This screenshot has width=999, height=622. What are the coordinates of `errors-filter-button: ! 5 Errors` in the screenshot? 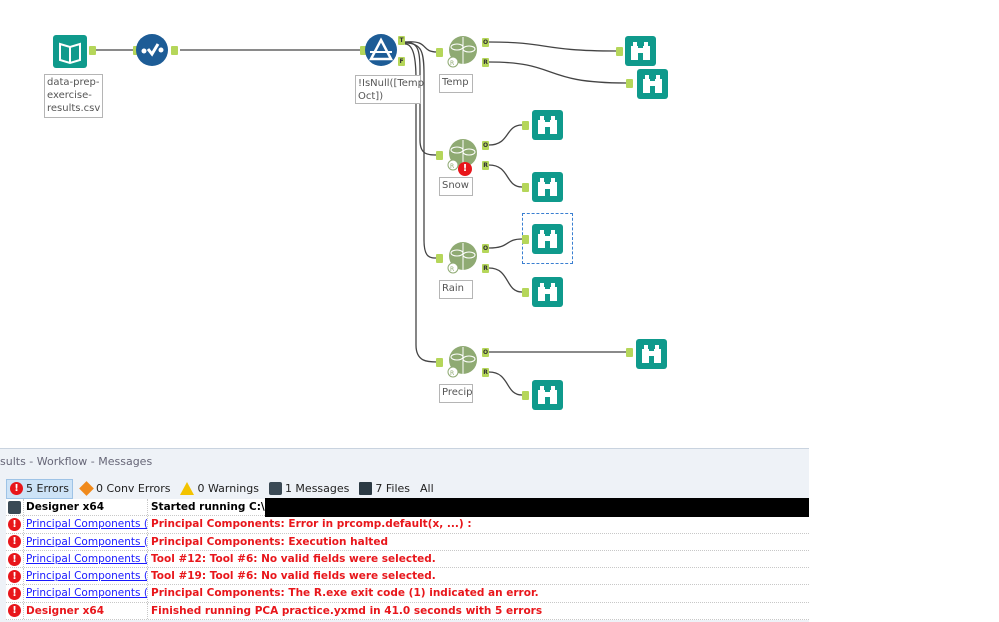 It's located at (40, 488).